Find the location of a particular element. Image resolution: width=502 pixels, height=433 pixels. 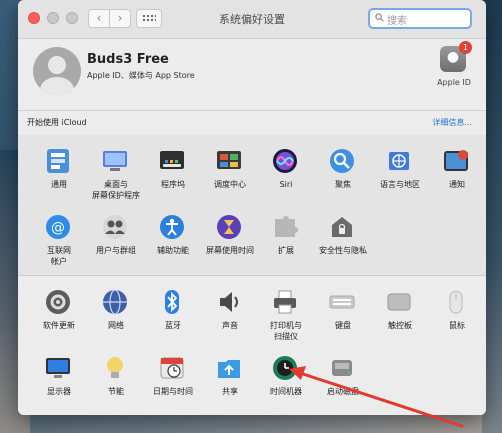

energy-saver-icon is located at coordinates (115, 367).